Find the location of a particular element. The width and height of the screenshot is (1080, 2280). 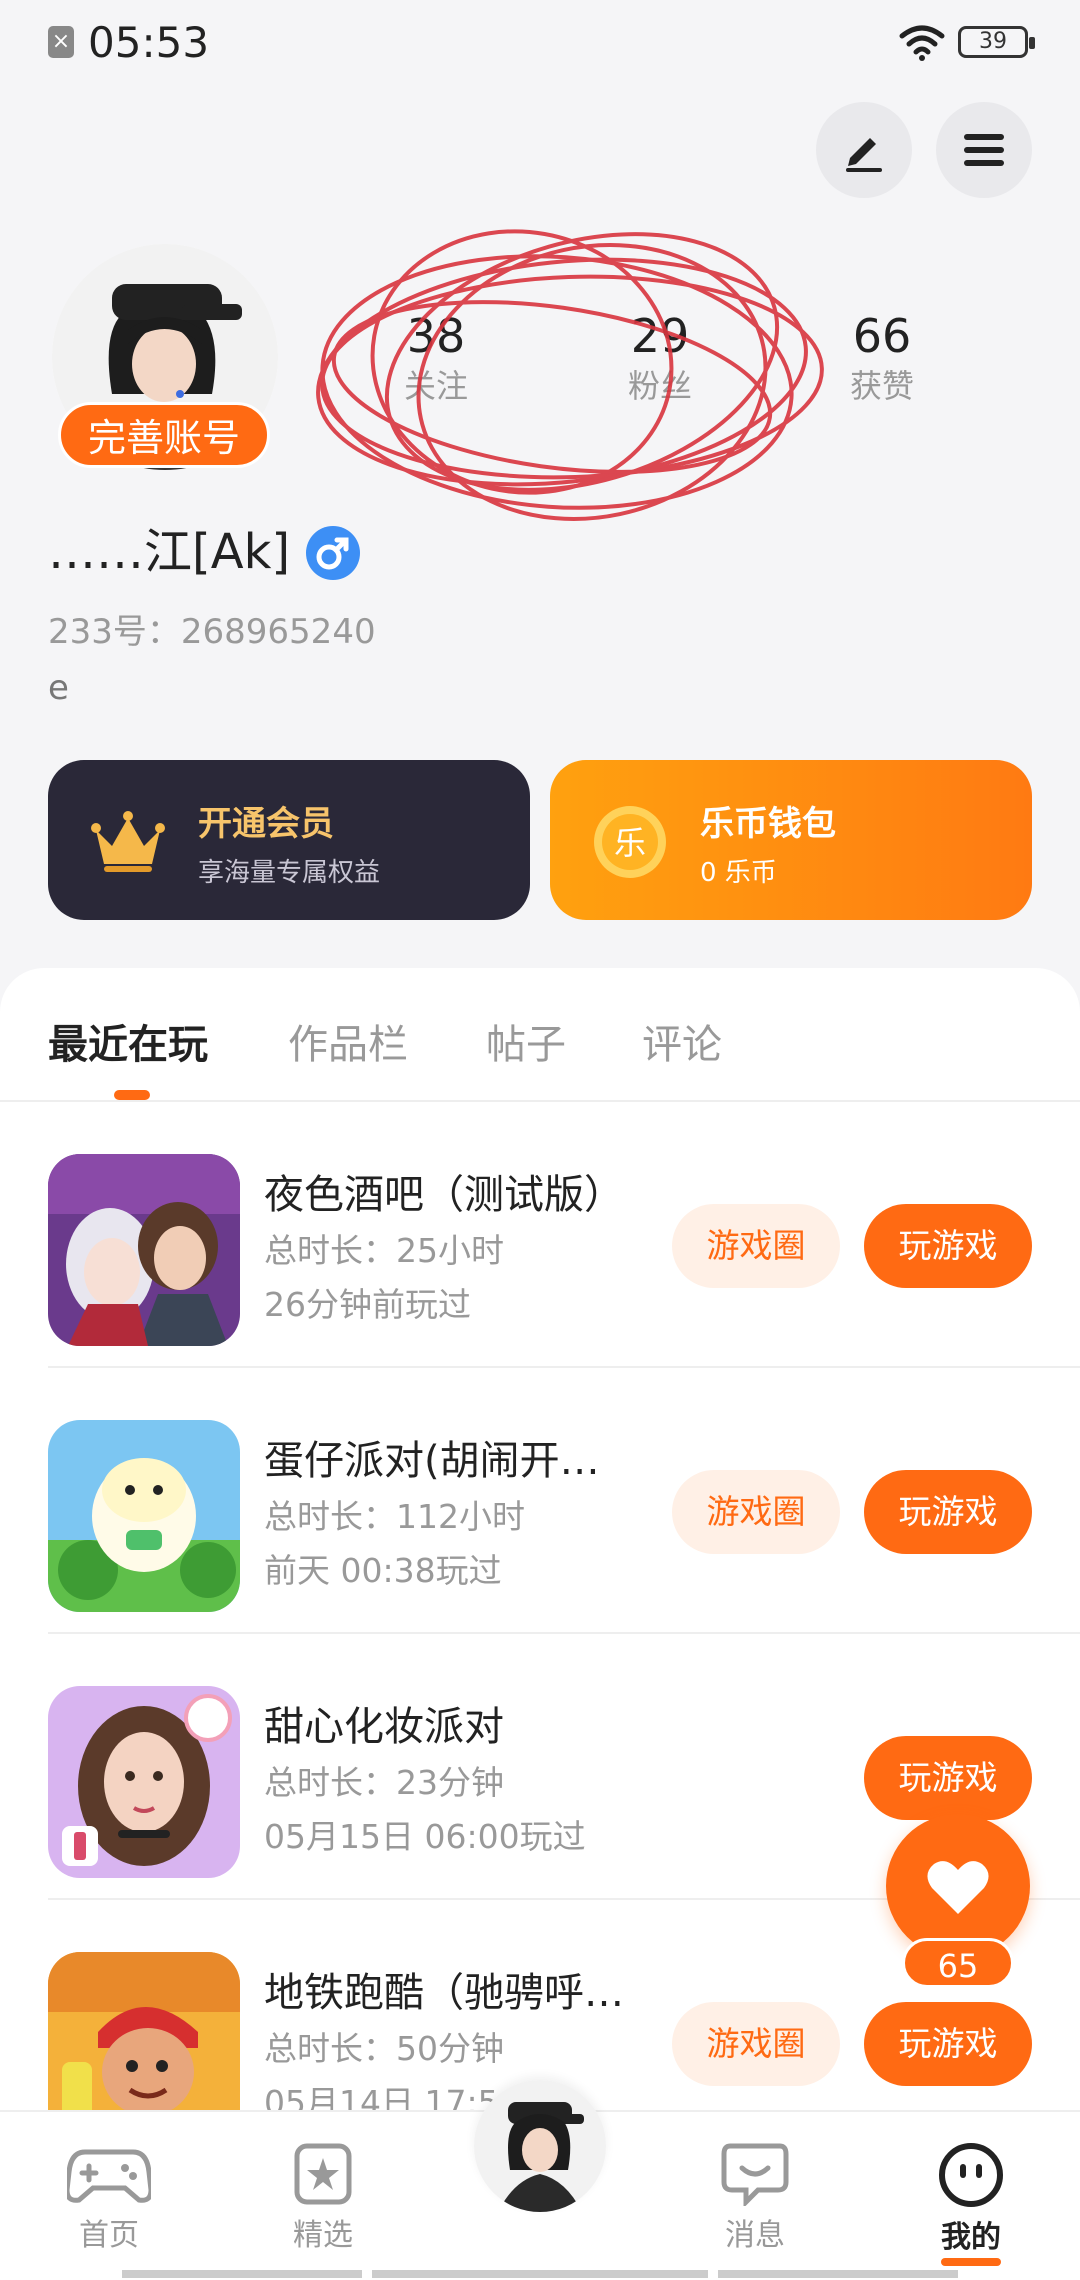

active-tab-indicator is located at coordinates (132, 1095).